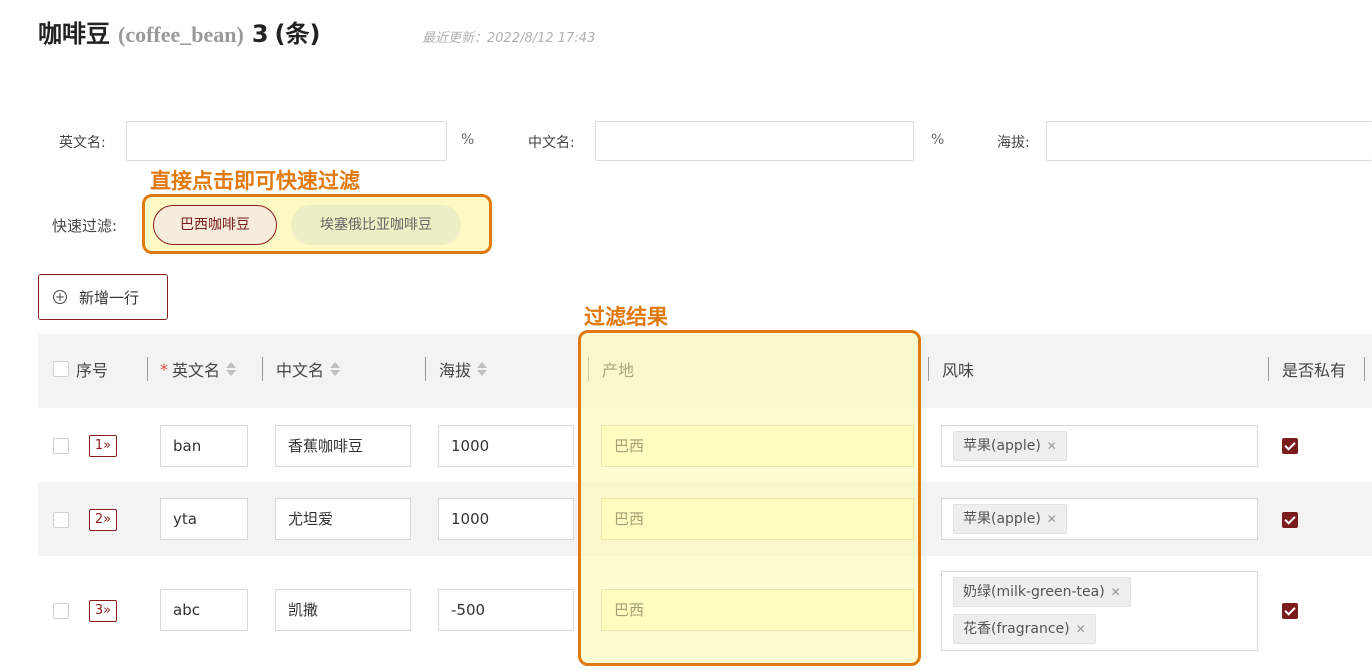  I want to click on row-index: 1, so click(99, 445).